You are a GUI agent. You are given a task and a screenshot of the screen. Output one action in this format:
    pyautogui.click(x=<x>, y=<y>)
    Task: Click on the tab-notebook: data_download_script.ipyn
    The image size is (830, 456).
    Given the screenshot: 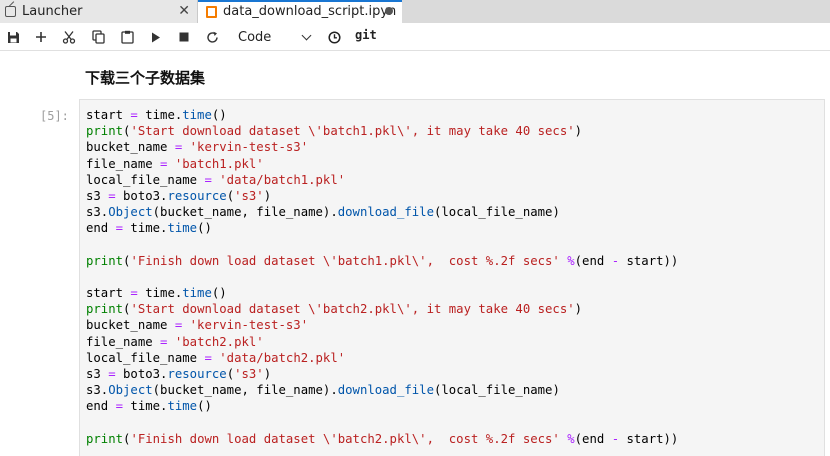 What is the action you would take?
    pyautogui.click(x=300, y=11)
    